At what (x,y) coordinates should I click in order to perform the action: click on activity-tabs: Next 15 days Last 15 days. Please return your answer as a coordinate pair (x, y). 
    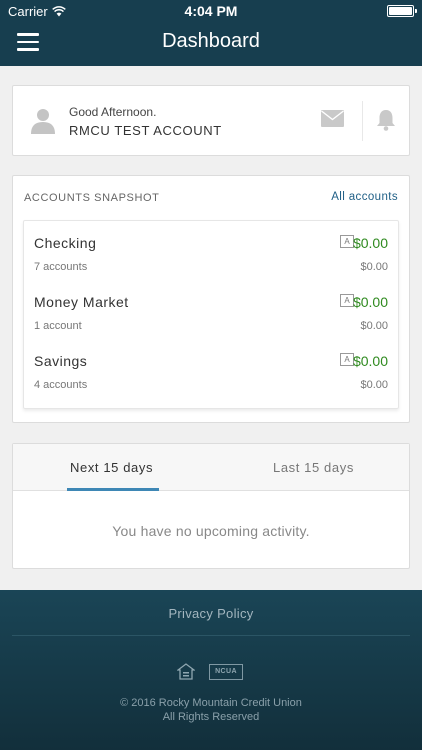
    Looking at the image, I should click on (211, 467).